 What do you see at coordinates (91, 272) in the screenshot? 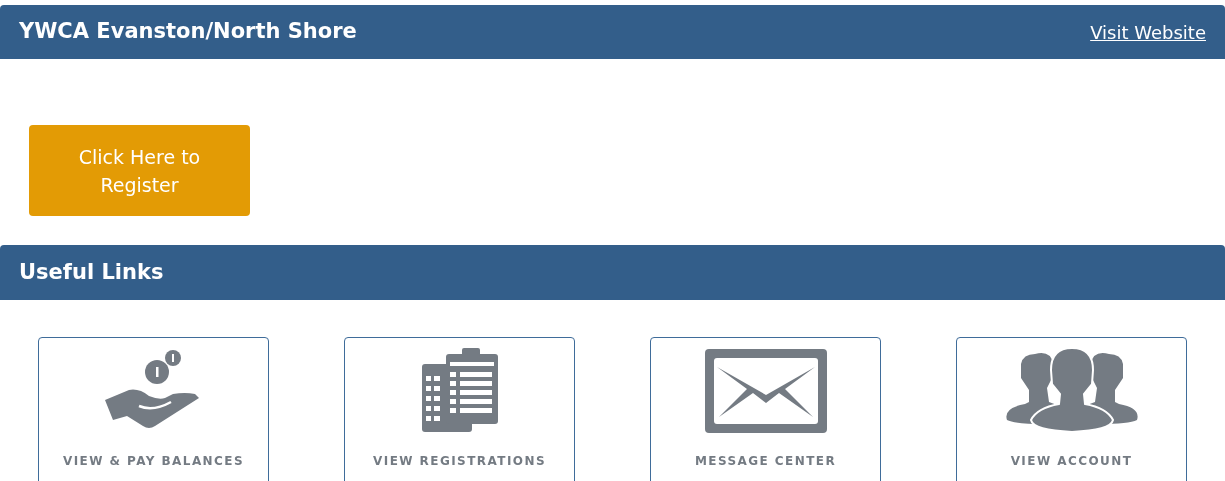
I see `section-title: Useful Links` at bounding box center [91, 272].